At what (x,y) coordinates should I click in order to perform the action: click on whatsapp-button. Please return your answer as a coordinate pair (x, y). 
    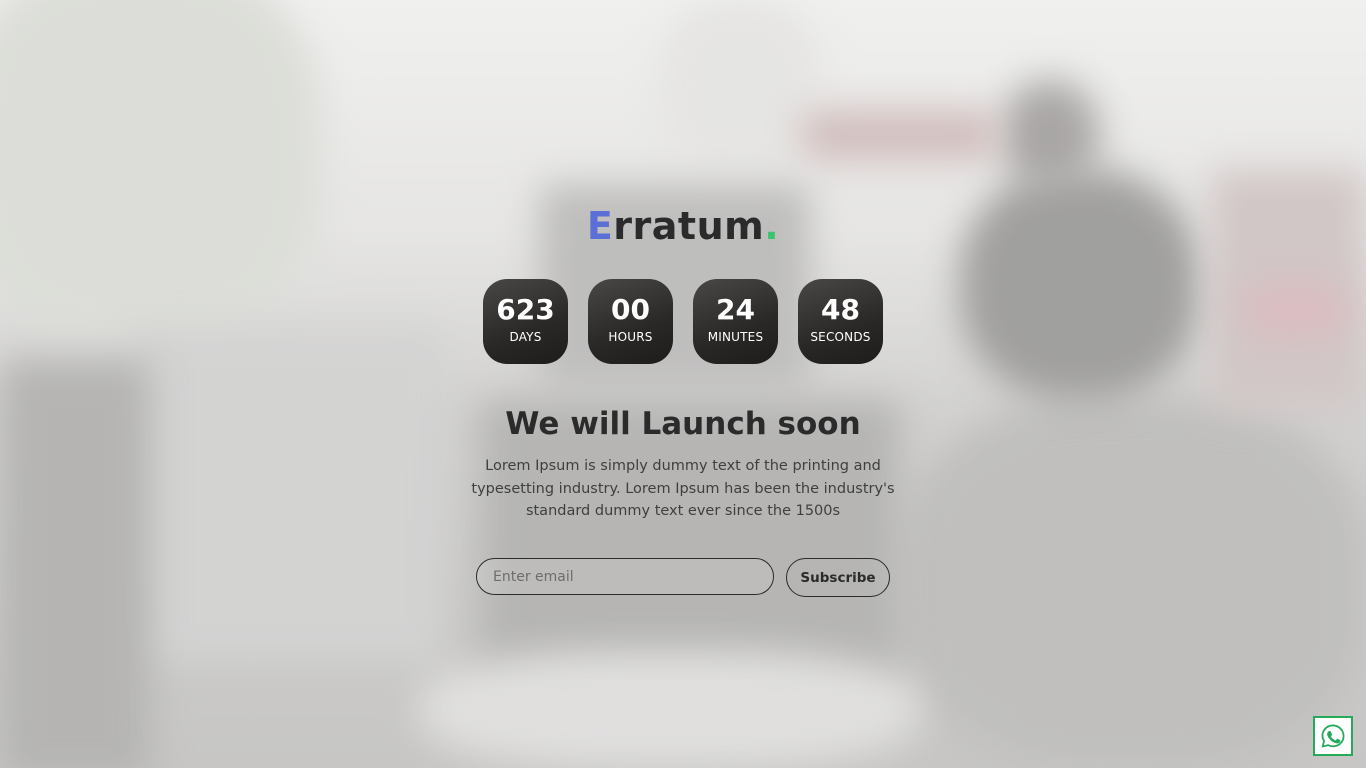
    Looking at the image, I should click on (1333, 736).